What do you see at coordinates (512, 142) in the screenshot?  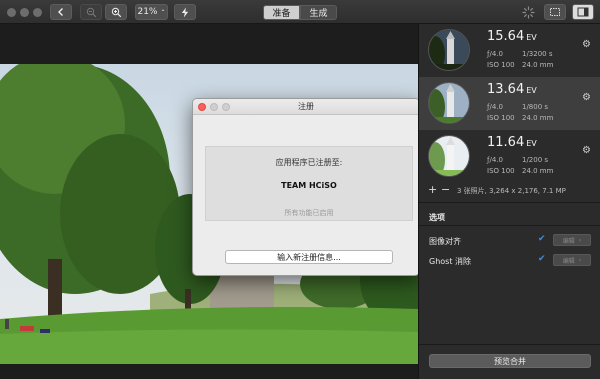 I see `bracket-ev: 11.64 EV` at bounding box center [512, 142].